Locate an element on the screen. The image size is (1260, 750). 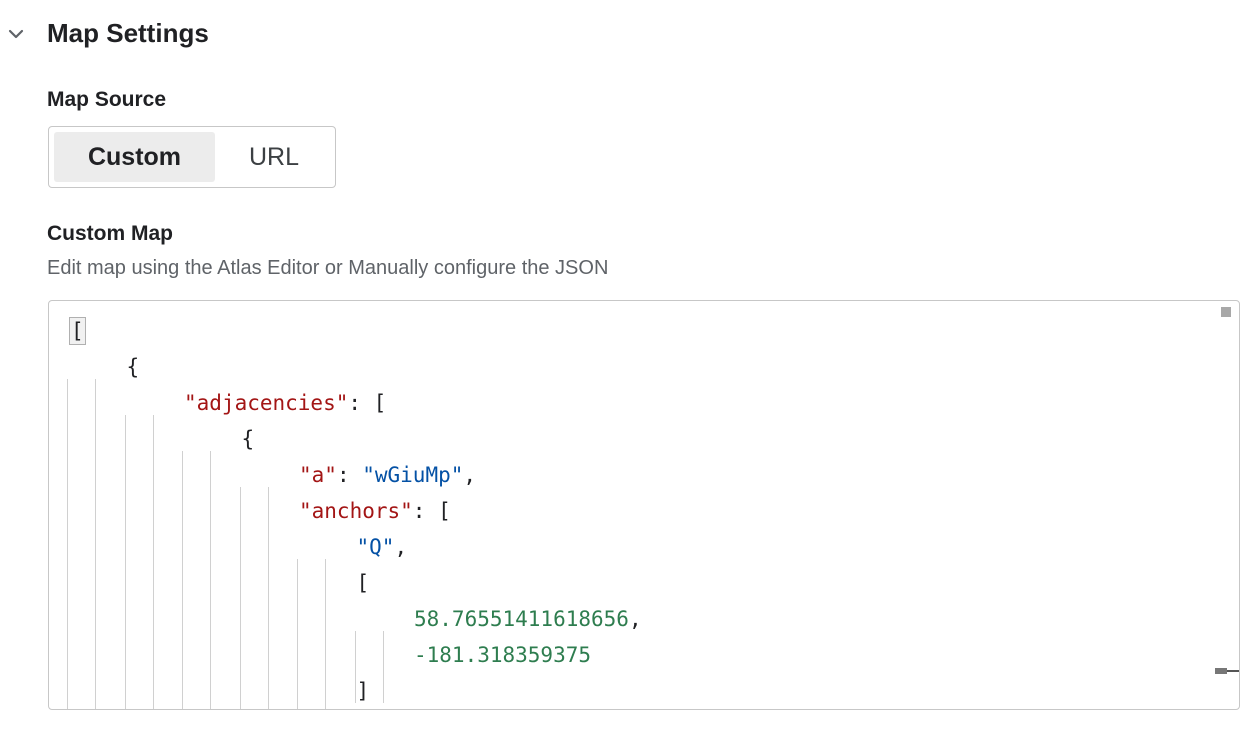
map-settings-header: Map Settings is located at coordinates (200, 34).